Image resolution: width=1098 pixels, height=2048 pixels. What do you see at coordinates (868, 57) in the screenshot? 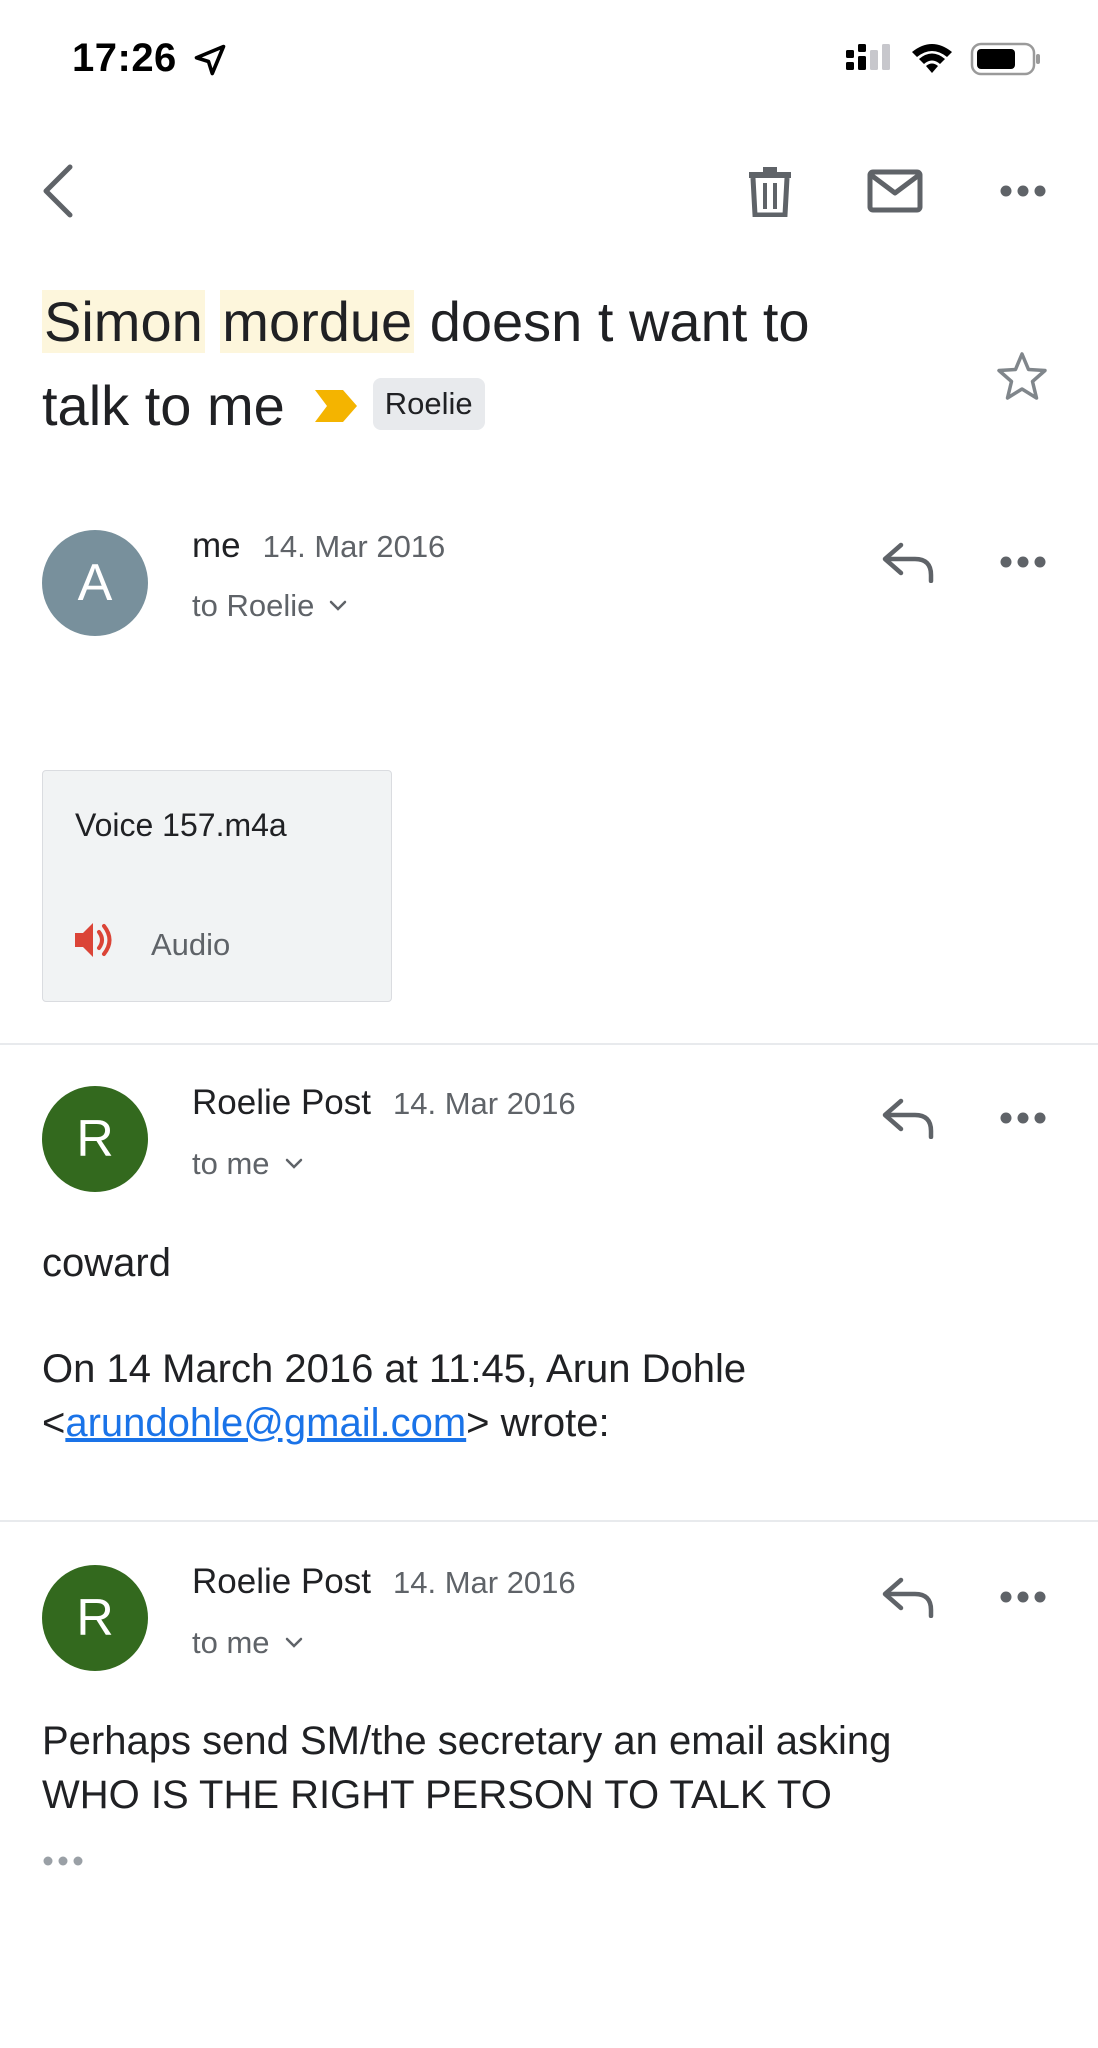
I see `cellular-signal-icon` at bounding box center [868, 57].